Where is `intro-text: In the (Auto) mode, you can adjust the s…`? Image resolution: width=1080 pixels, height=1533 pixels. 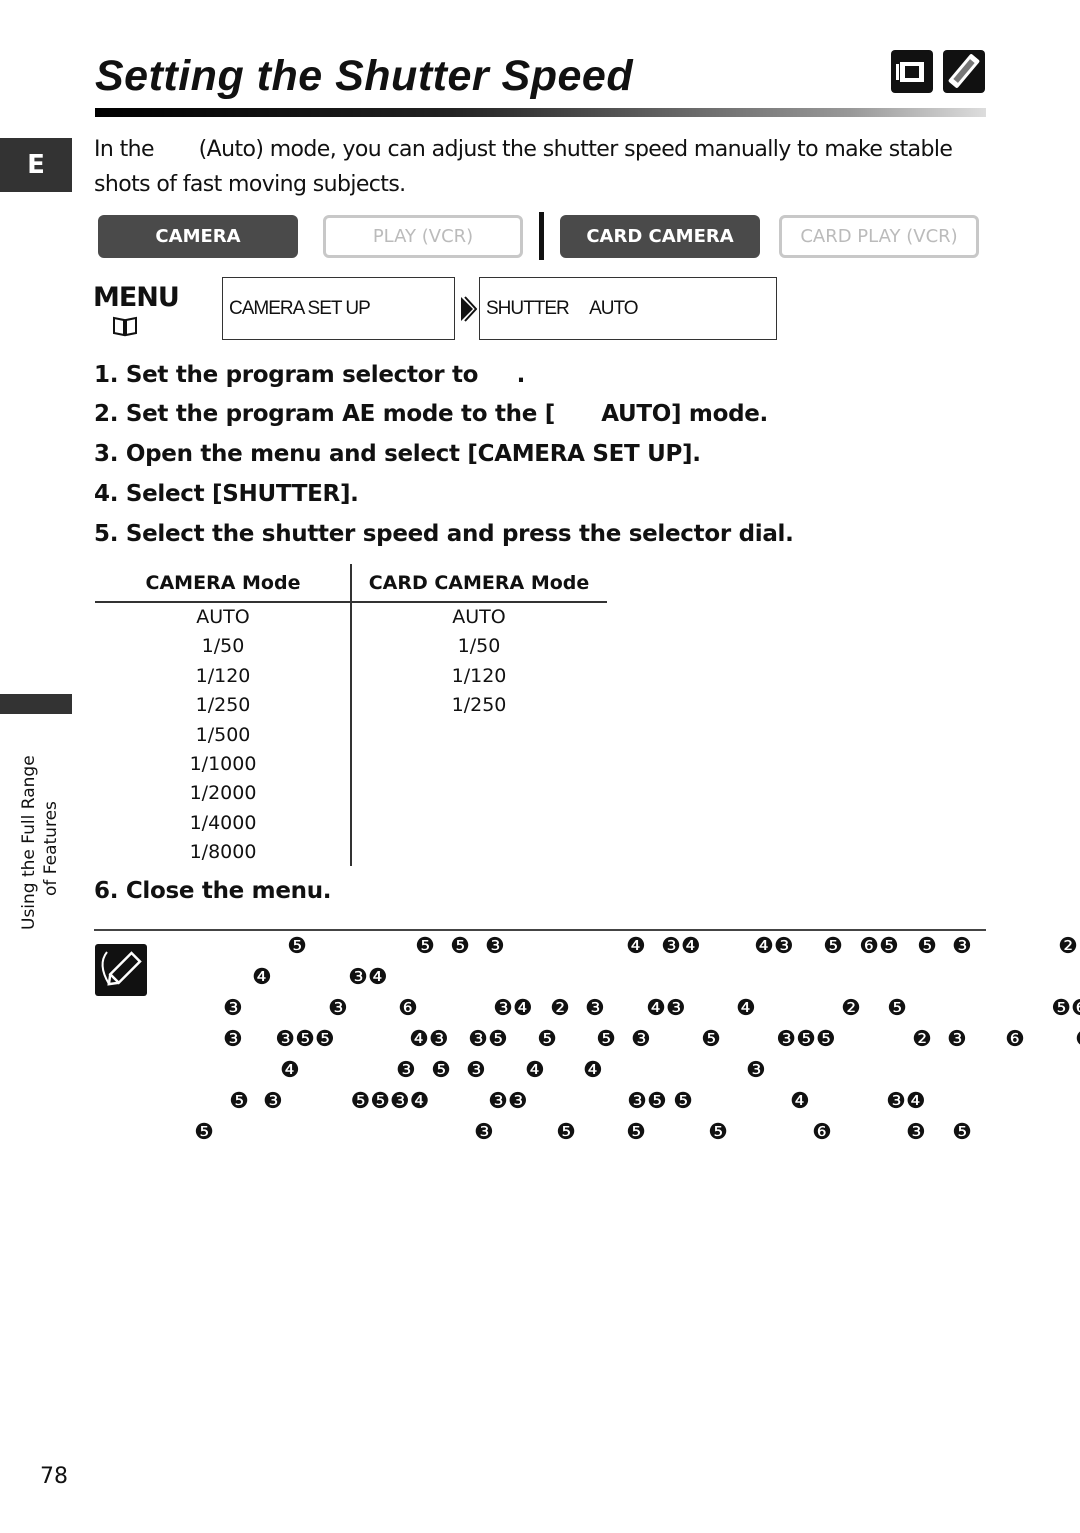
intro-text: In the (Auto) mode, you can adjust the s… is located at coordinates (526, 167).